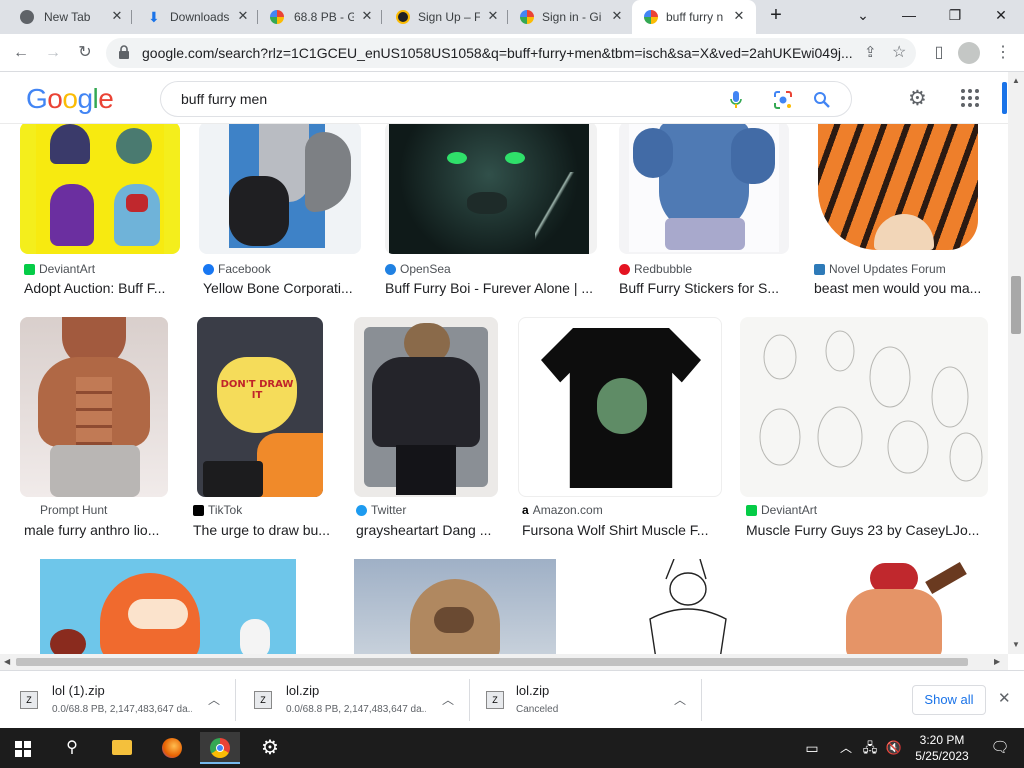  What do you see at coordinates (195, 17) in the screenshot?
I see `tab-downloads: ⬇ Downloads ✕` at bounding box center [195, 17].